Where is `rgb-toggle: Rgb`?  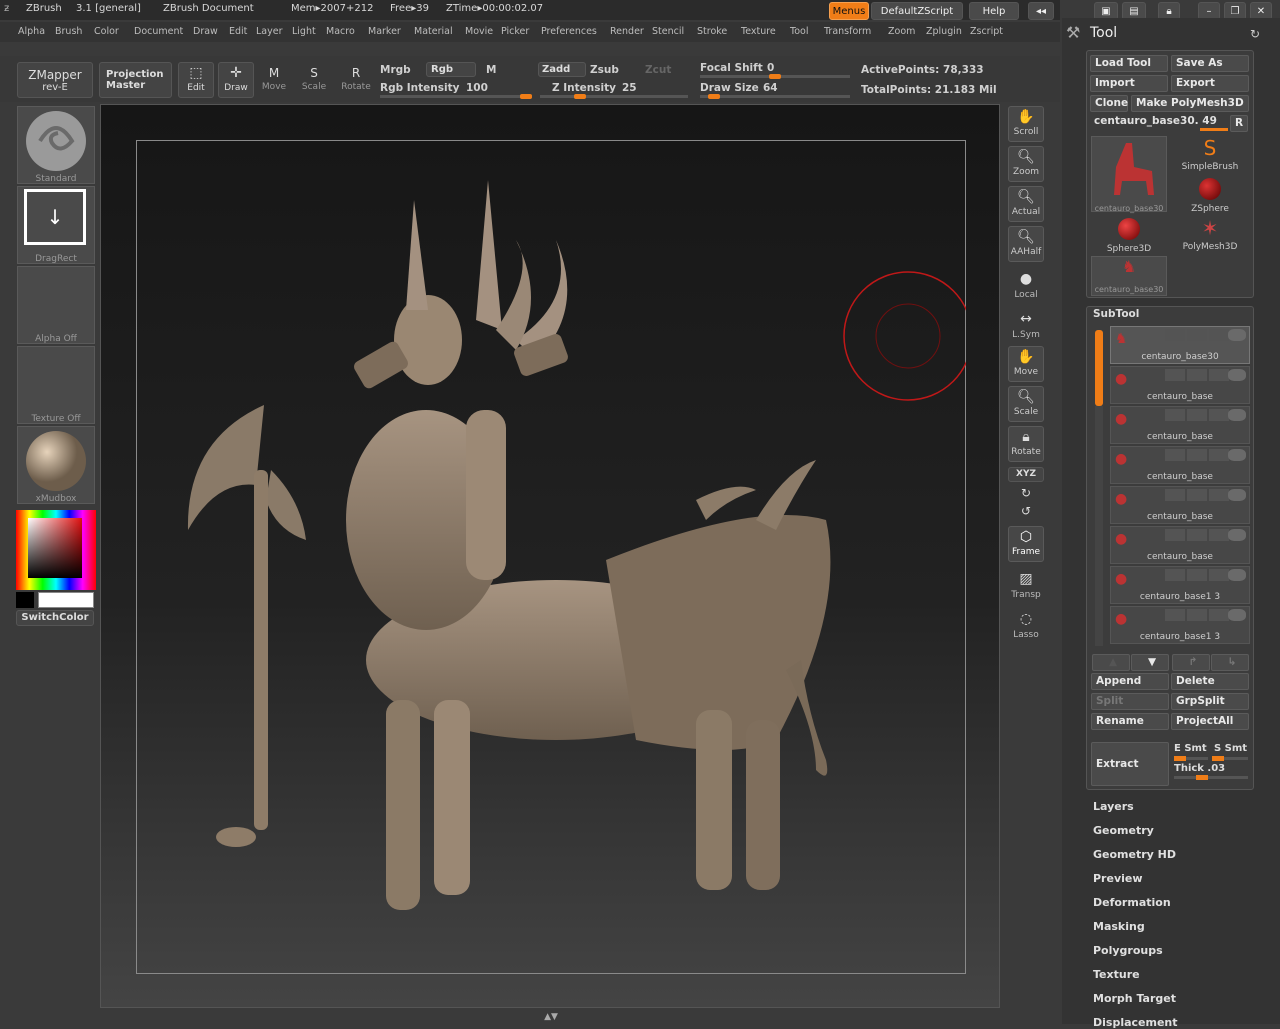 rgb-toggle: Rgb is located at coordinates (451, 69).